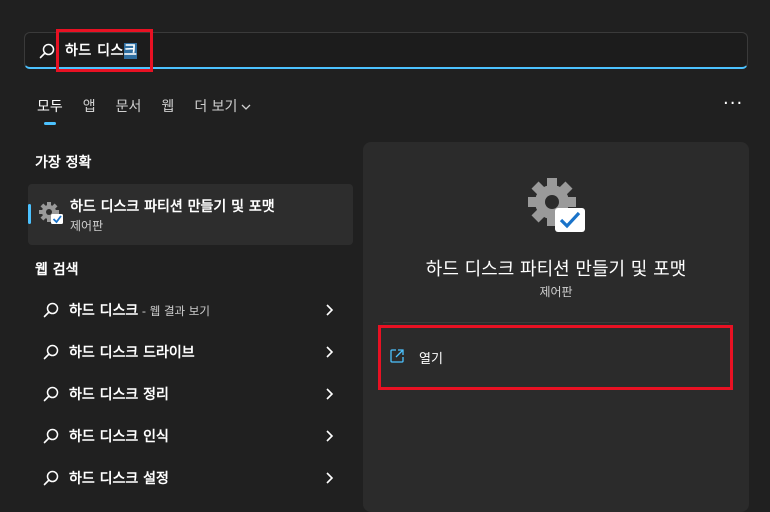 The height and width of the screenshot is (512, 770). What do you see at coordinates (190, 436) in the screenshot?
I see `web-search-item: 하드 디스크 인식` at bounding box center [190, 436].